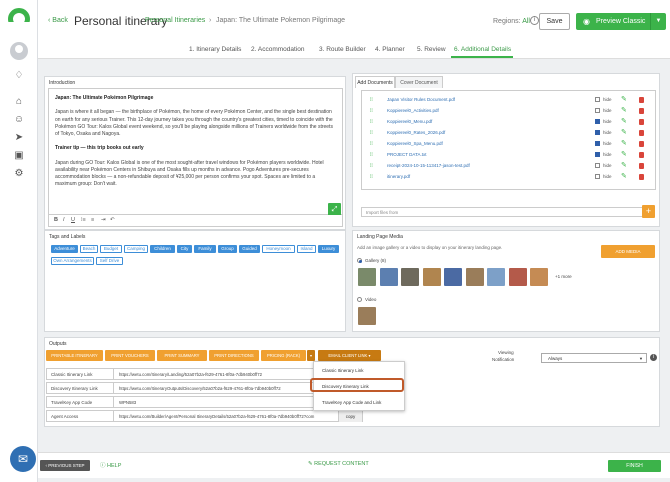  Describe the element at coordinates (413, 111) in the screenshot. I see `document-name: Koppiereel0_Activities.pdf` at that location.